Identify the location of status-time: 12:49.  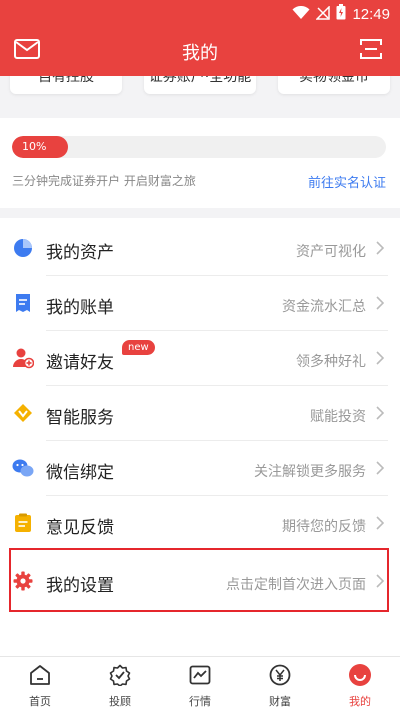
(371, 14).